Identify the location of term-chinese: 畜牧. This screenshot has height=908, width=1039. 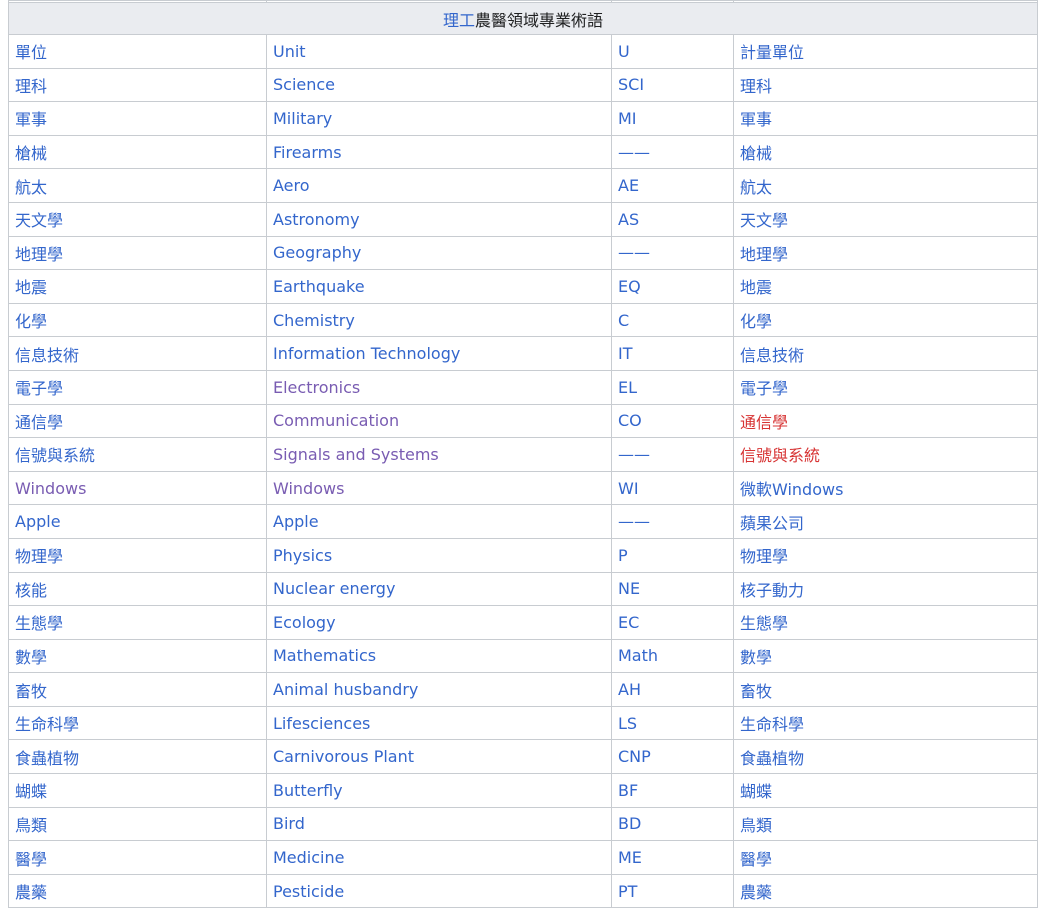
(137, 689).